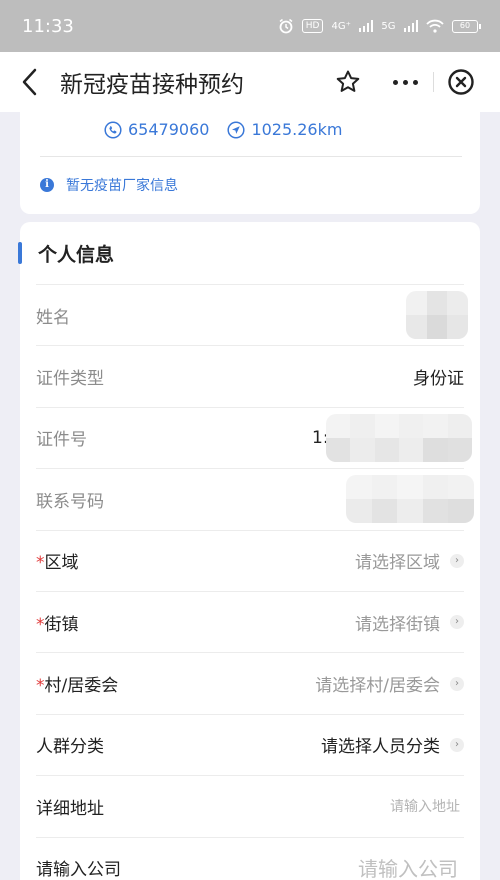 The height and width of the screenshot is (880, 500). Describe the element at coordinates (252, 314) in the screenshot. I see `name-row: 姓名` at that location.